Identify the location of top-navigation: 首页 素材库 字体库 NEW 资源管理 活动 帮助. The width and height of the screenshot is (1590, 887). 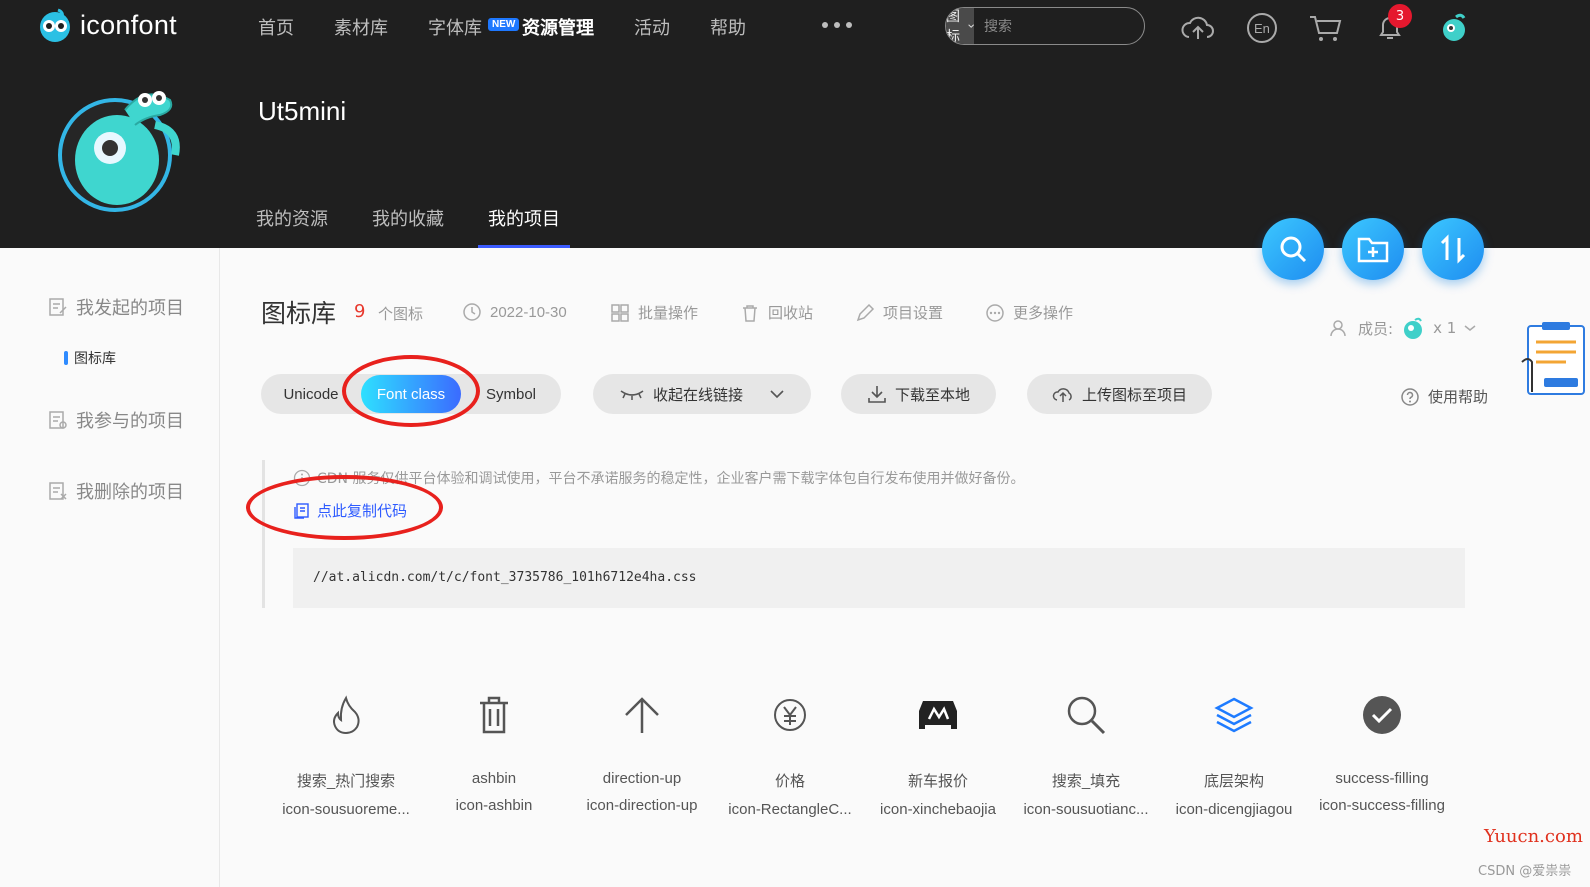
(522, 27).